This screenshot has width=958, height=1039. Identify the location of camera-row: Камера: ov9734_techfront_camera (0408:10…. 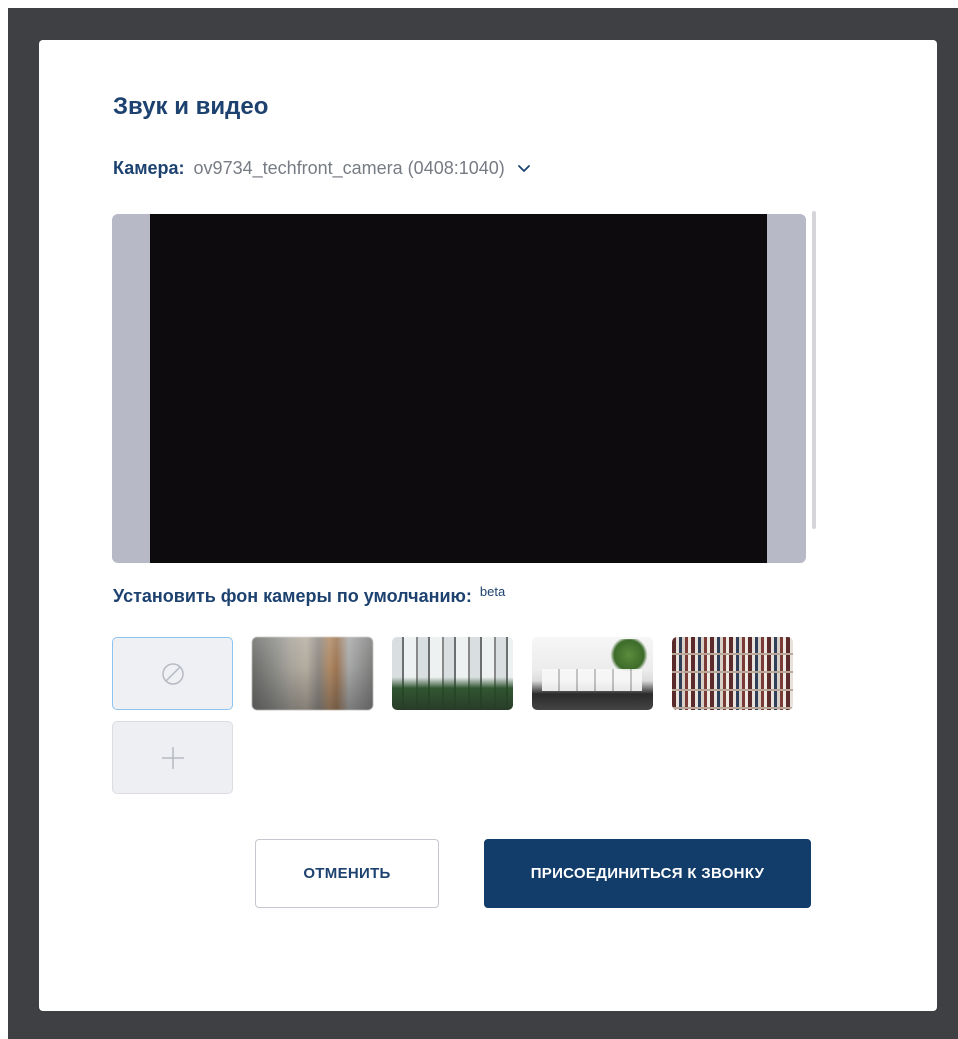
(322, 168).